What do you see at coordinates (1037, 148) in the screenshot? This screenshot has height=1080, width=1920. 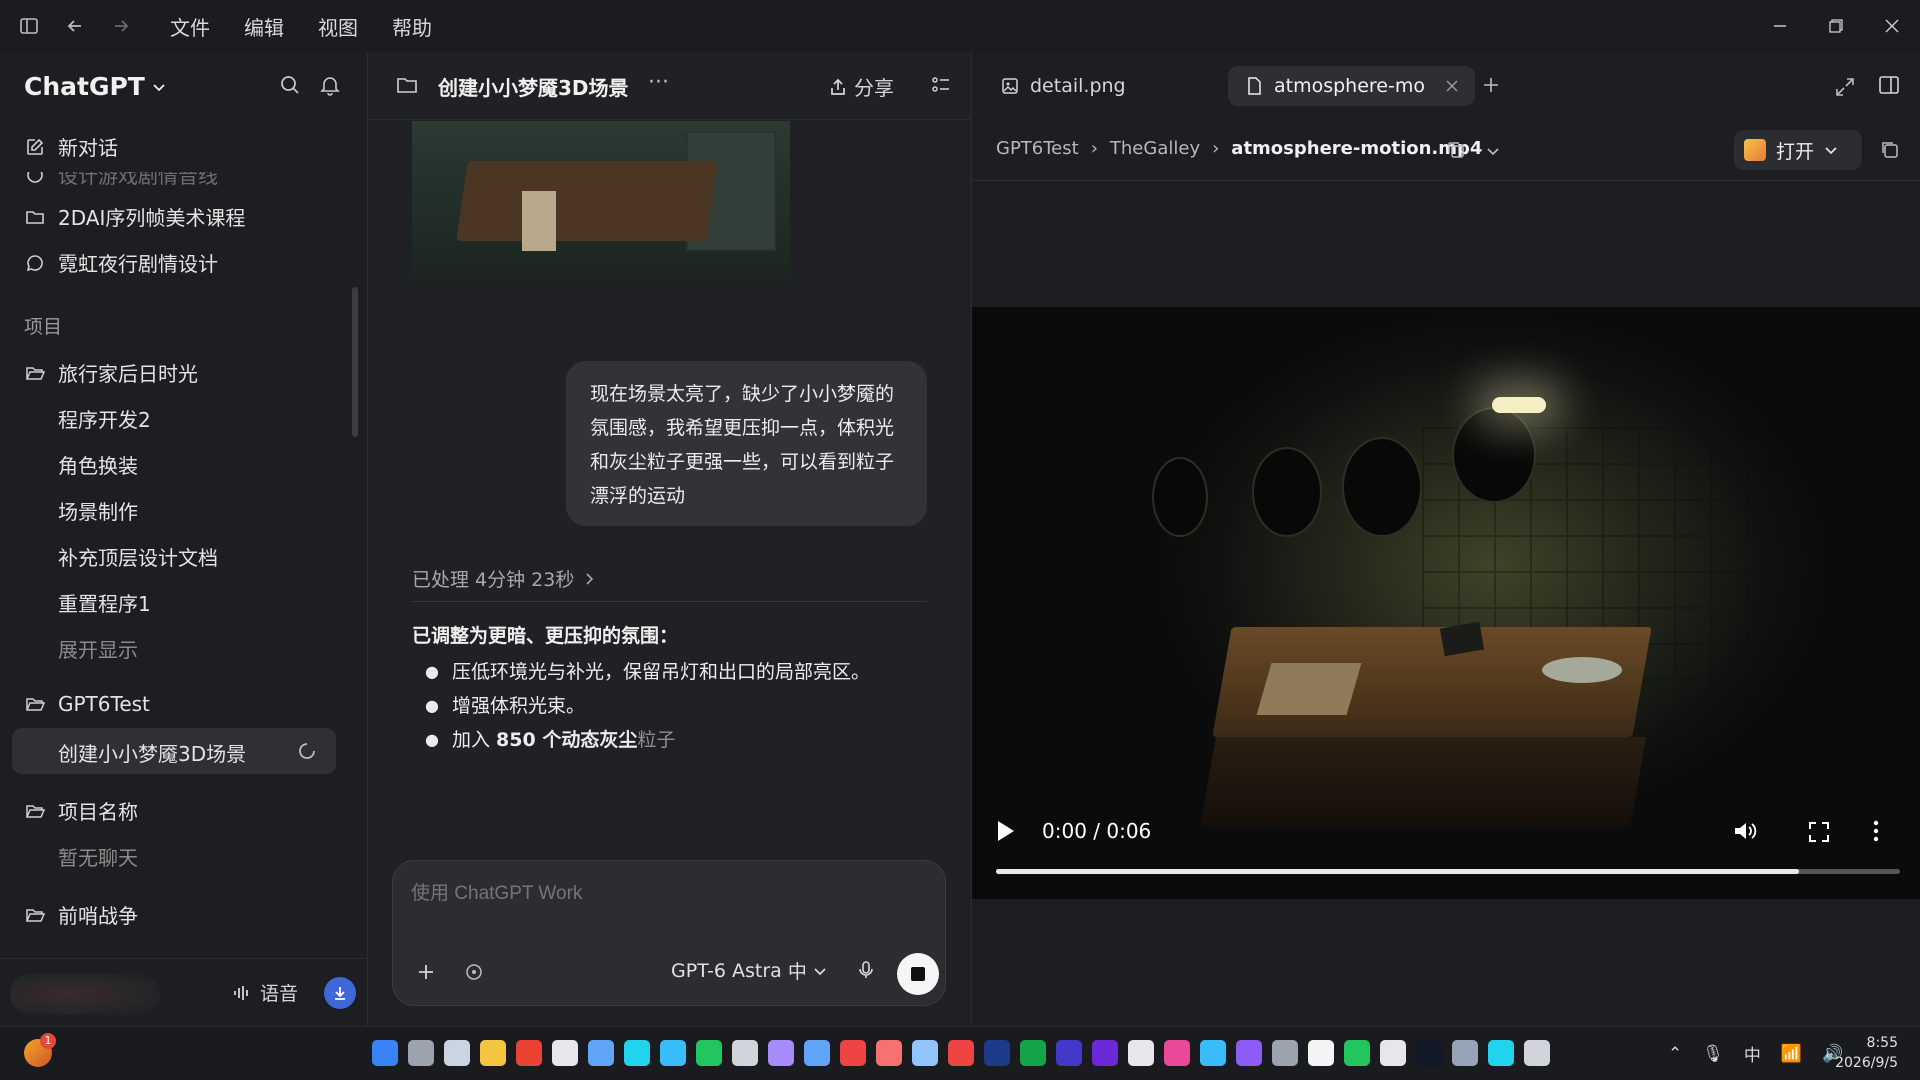 I see `breadcrumb-item: GPT6Test` at bounding box center [1037, 148].